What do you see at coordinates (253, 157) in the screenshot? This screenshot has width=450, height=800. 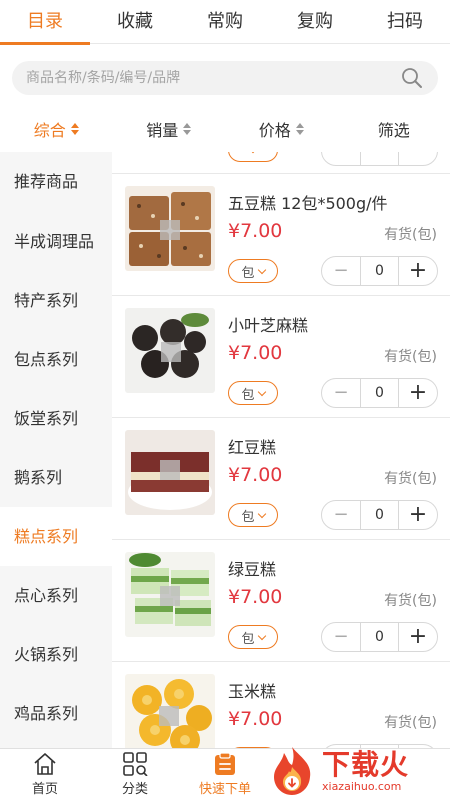 I see `unit-selector-partial` at bounding box center [253, 157].